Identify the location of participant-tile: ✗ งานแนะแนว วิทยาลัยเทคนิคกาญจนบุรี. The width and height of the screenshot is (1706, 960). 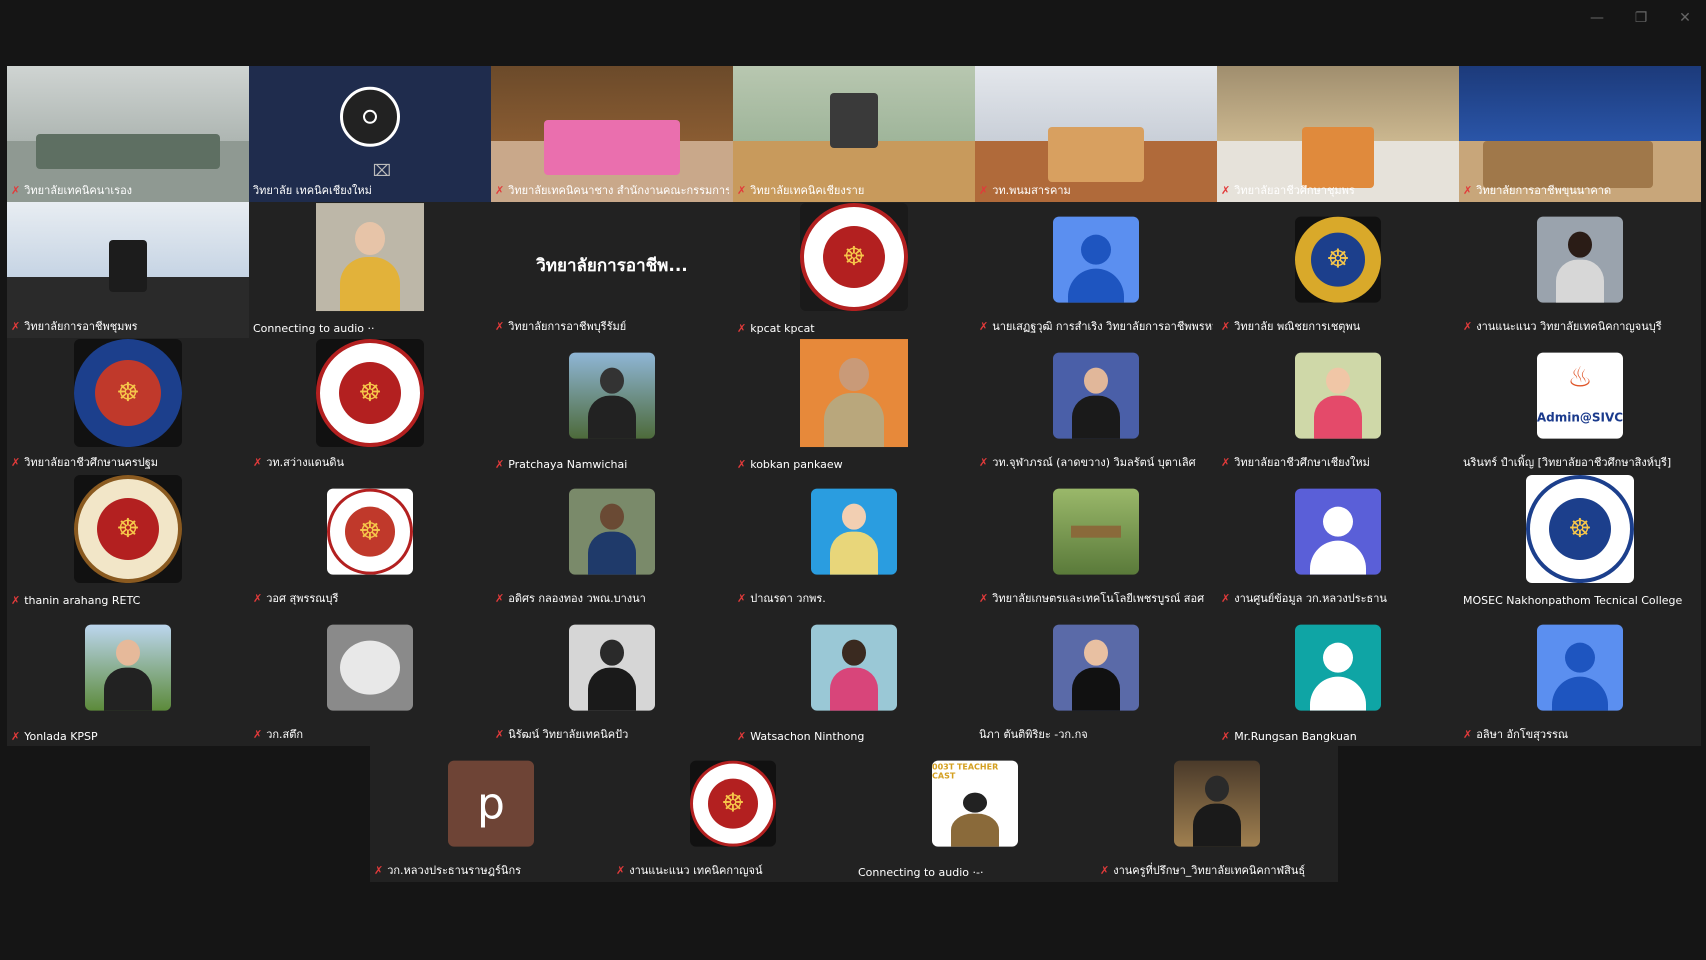
(1580, 270).